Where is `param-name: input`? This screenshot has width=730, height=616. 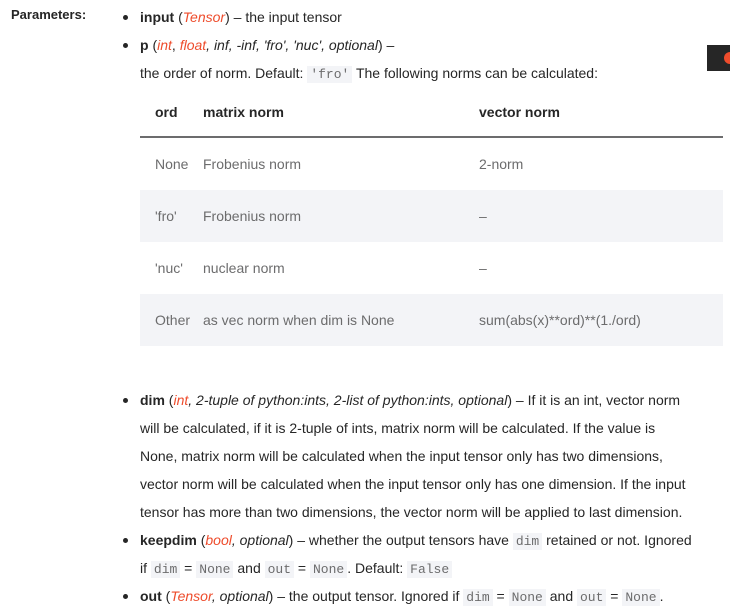 param-name: input is located at coordinates (157, 17).